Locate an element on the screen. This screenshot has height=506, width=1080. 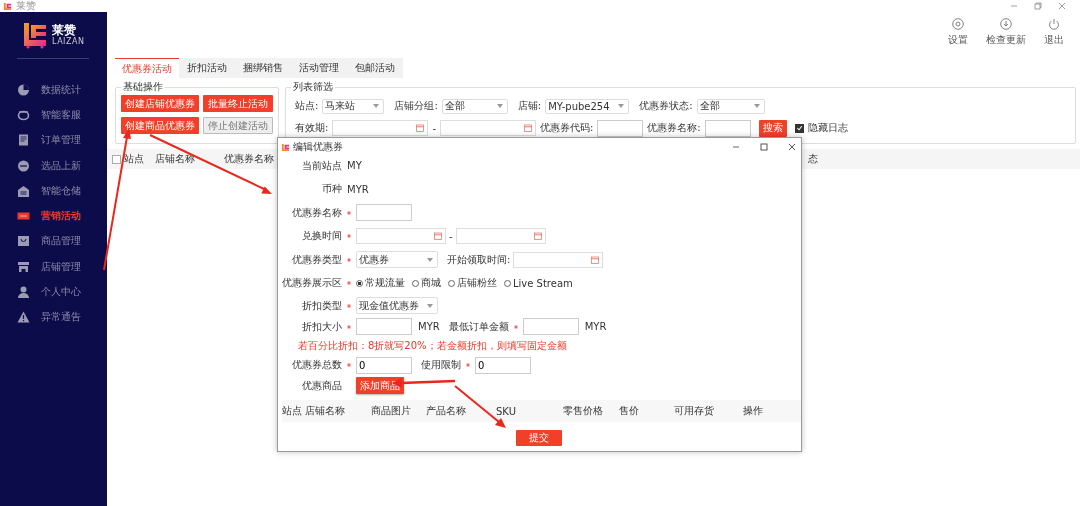
column-header: 售价 is located at coordinates (629, 411).